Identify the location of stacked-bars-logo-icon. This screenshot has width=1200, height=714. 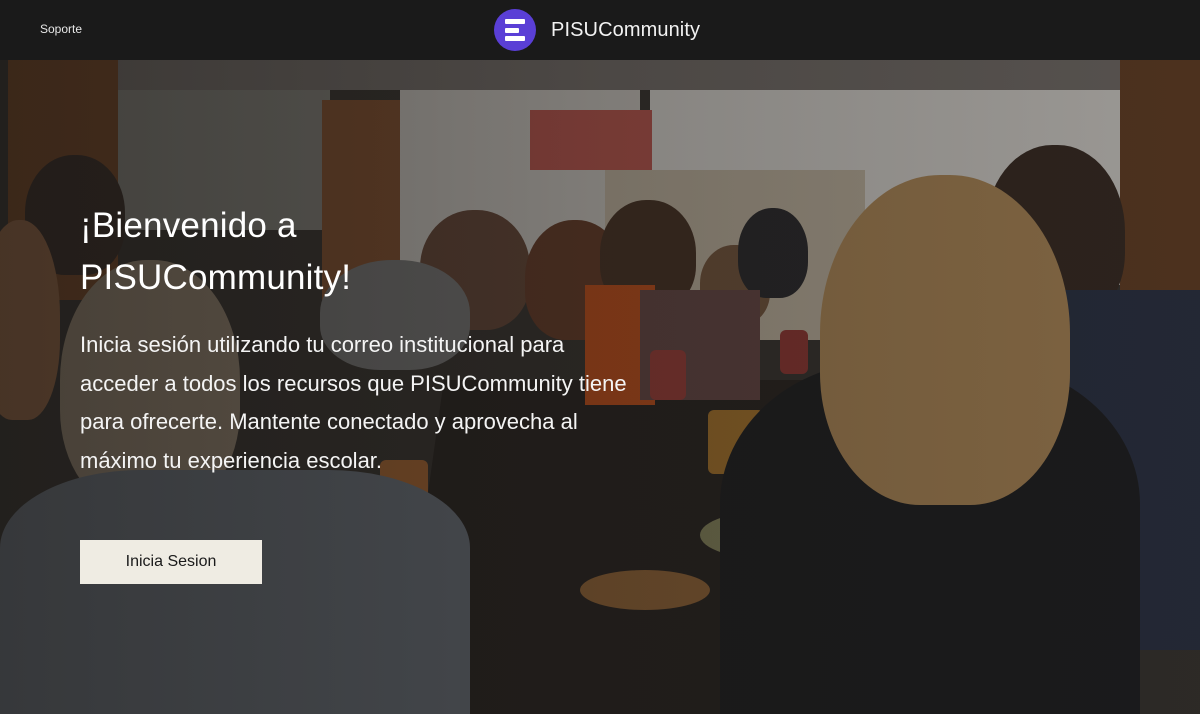
(515, 30).